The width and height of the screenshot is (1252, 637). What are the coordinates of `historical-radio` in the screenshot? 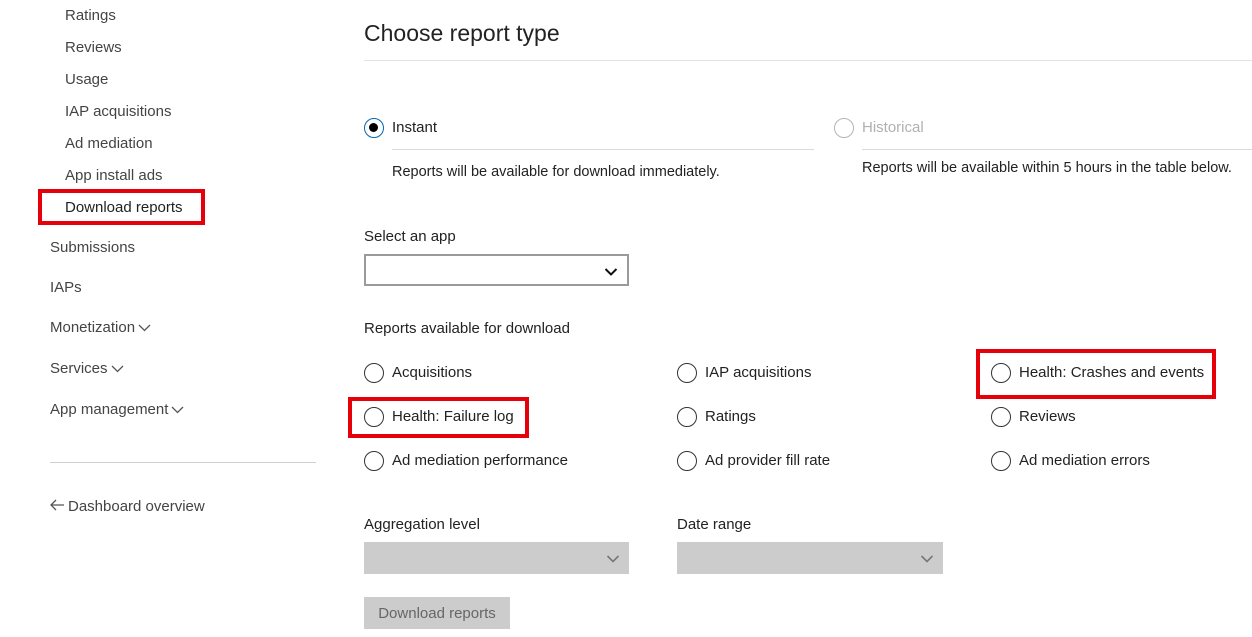 It's located at (844, 128).